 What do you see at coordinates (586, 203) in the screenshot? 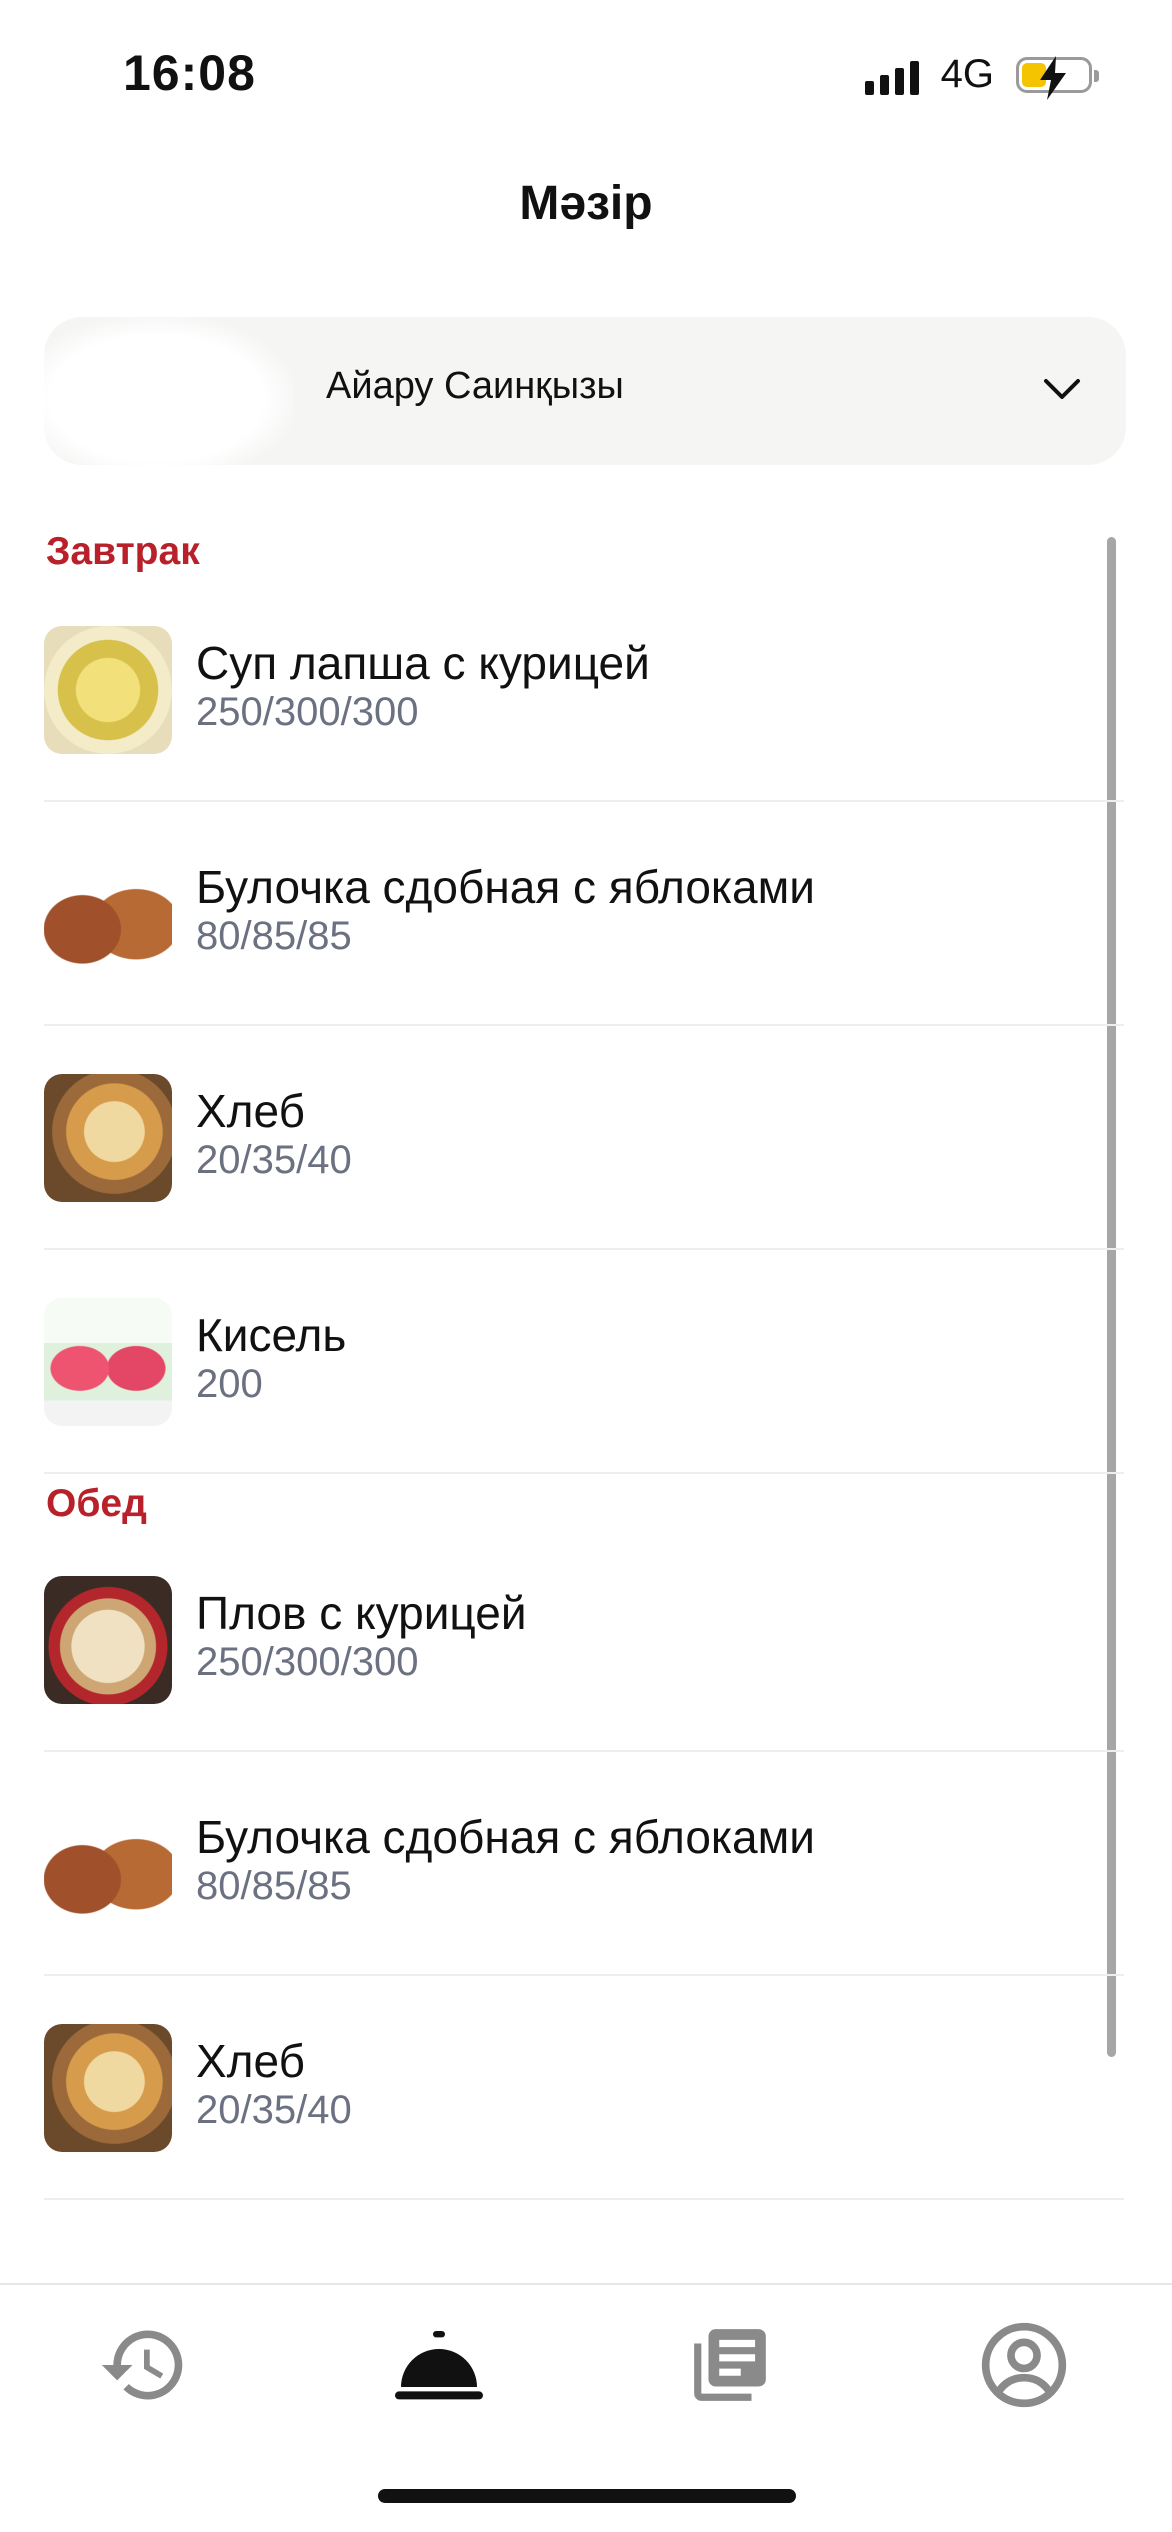
I see `page-title: Мәзір` at bounding box center [586, 203].